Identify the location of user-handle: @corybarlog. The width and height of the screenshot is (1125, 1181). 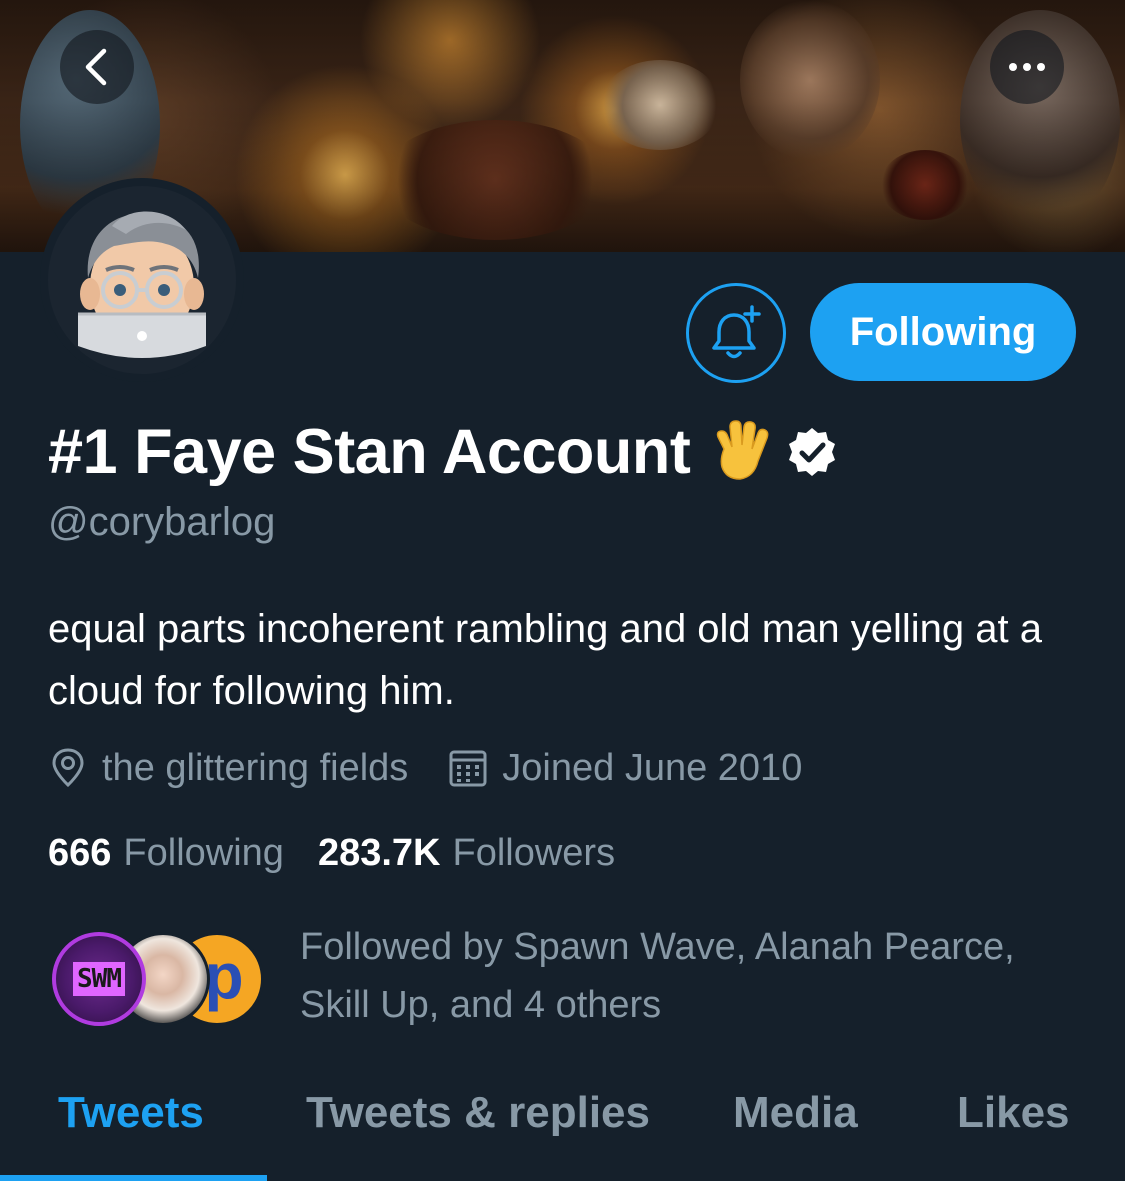
(162, 522).